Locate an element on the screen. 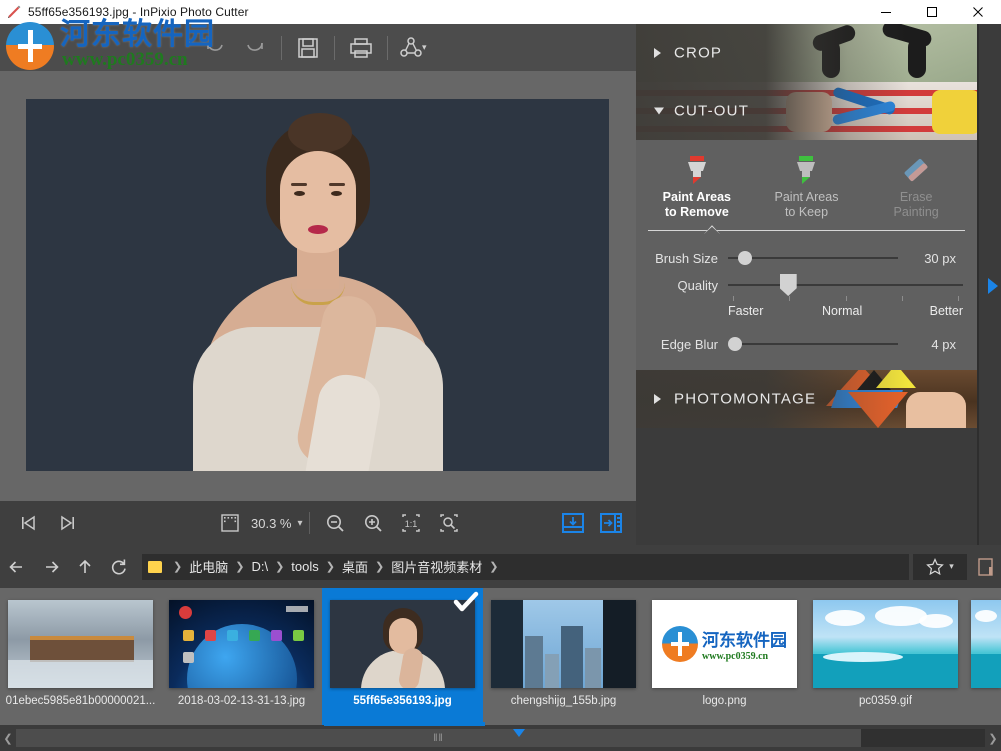  slider-track-quality is located at coordinates (845, 285).